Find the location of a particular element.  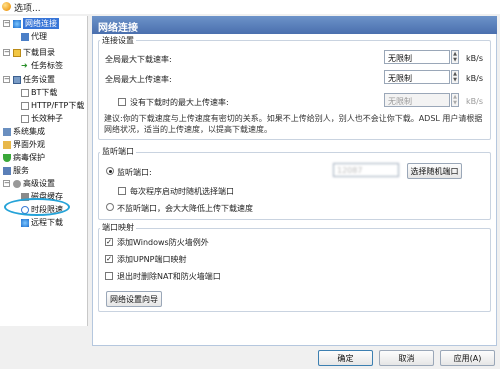

max-upload-unit: kB/s is located at coordinates (474, 78).